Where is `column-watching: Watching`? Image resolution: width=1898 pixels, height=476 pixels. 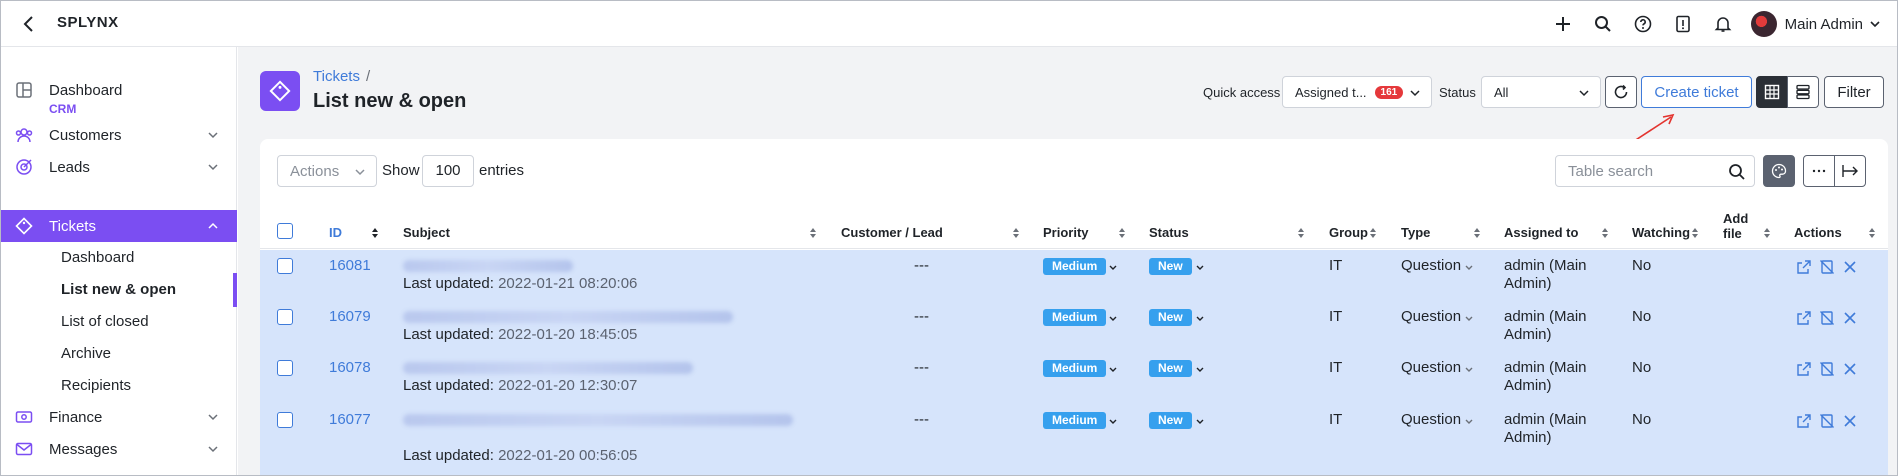 column-watching: Watching is located at coordinates (1661, 232).